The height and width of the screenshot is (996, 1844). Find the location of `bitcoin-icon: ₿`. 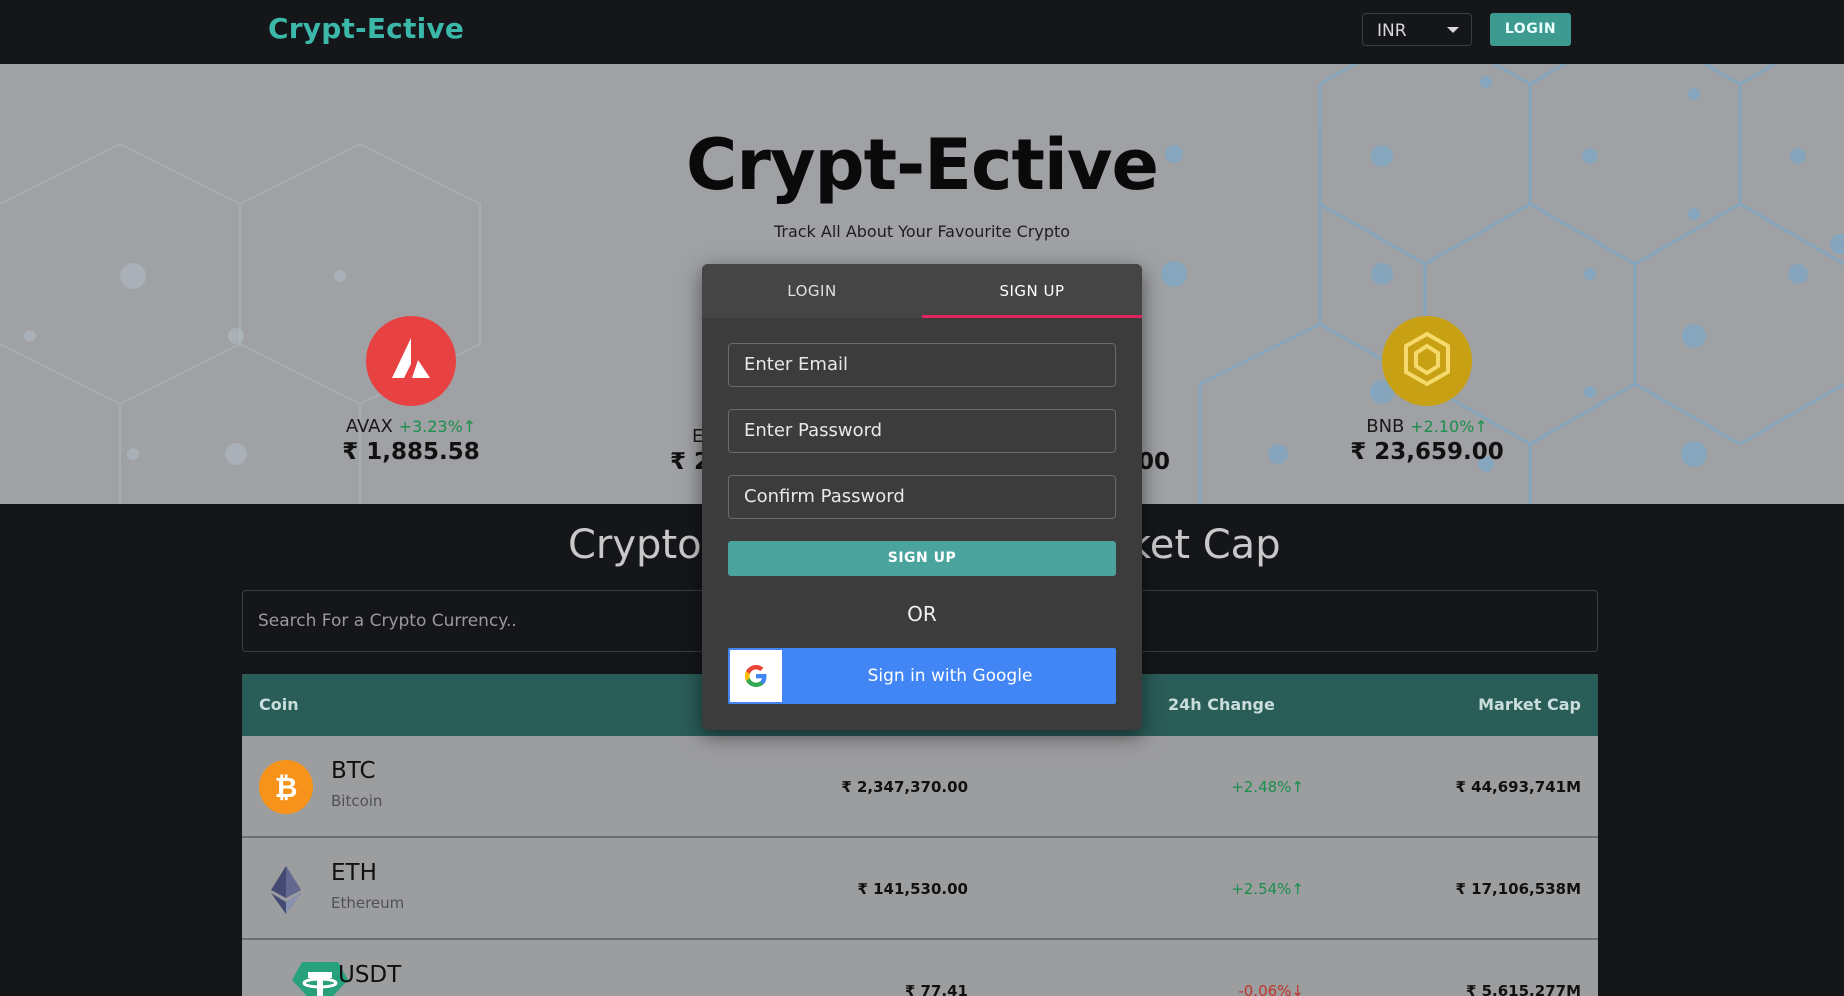

bitcoin-icon: ₿ is located at coordinates (286, 787).